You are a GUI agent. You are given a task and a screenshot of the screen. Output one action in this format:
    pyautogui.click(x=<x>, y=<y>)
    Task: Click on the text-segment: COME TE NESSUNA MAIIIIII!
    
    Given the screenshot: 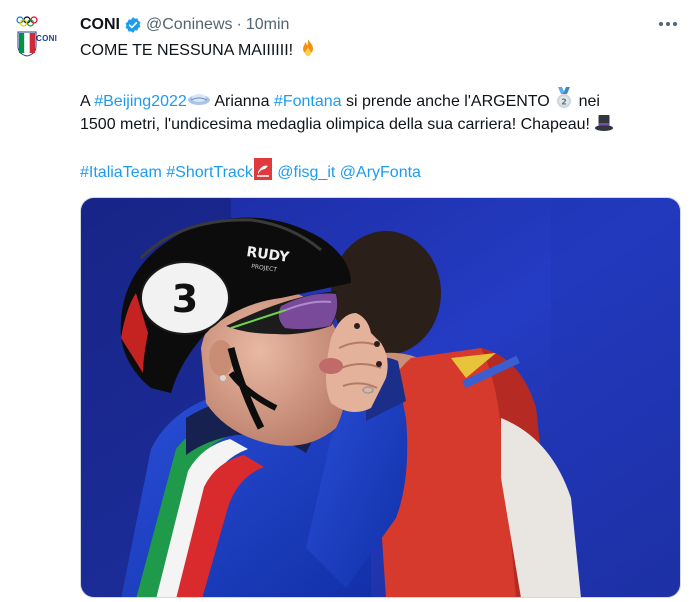 What is the action you would take?
    pyautogui.click(x=189, y=50)
    